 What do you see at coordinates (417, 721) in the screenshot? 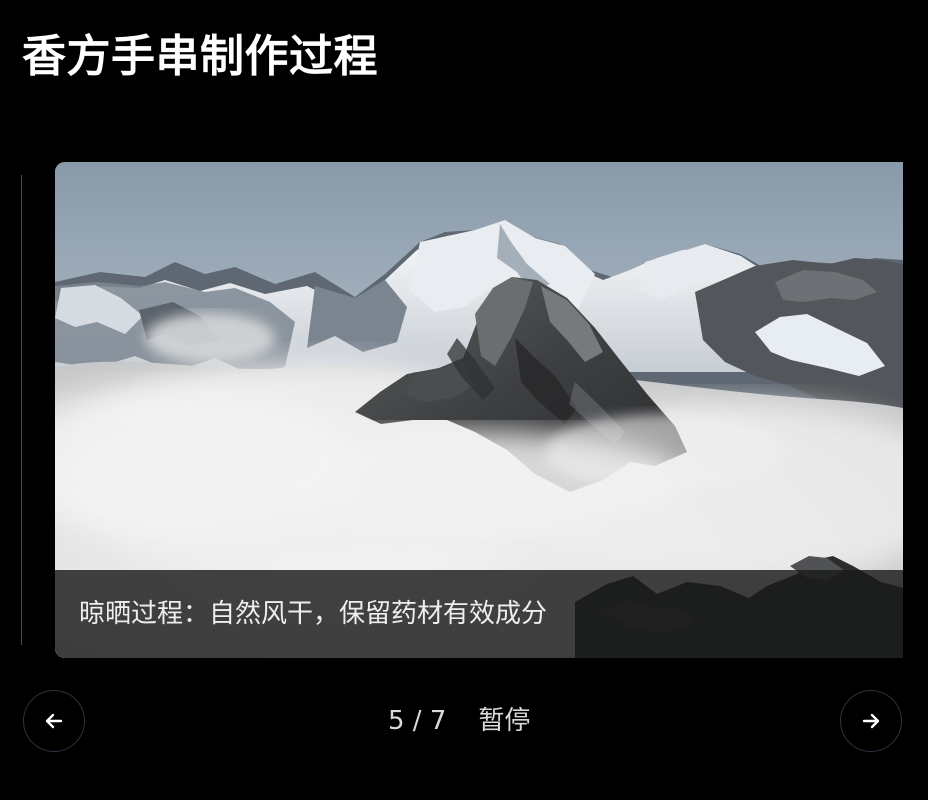
I see `slide-counter: 5 / 7` at bounding box center [417, 721].